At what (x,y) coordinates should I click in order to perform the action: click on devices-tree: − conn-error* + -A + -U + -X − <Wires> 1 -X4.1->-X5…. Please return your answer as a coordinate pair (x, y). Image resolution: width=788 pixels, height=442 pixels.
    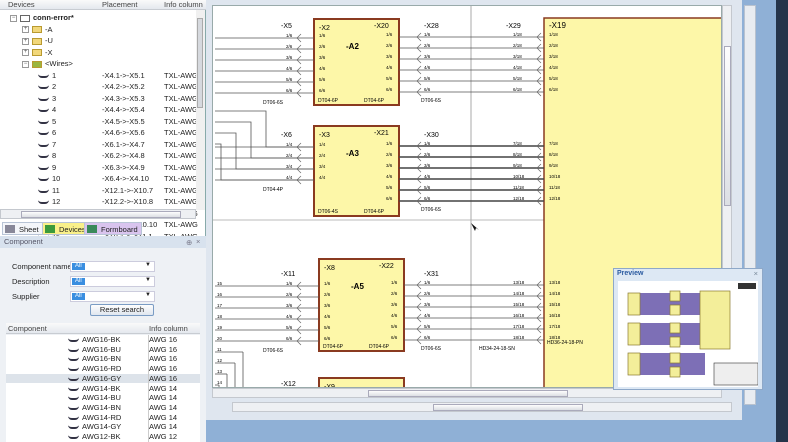
    Looking at the image, I should click on (99, 125).